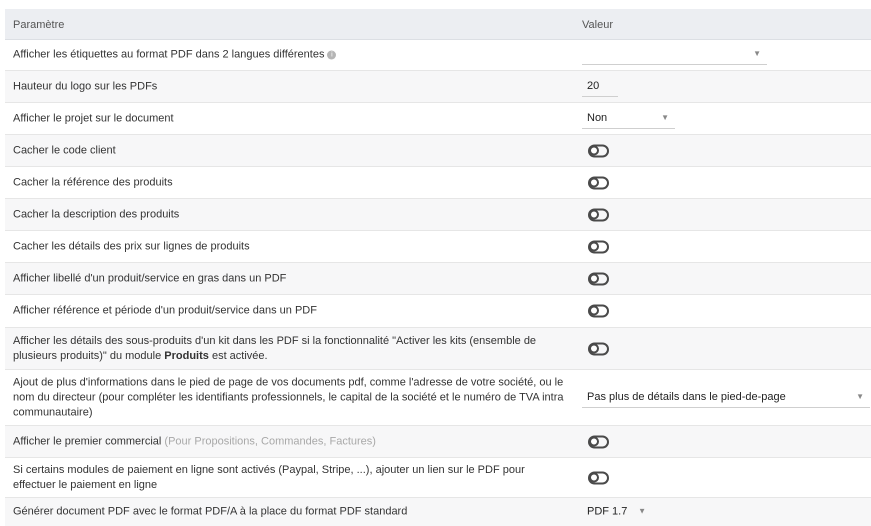 The width and height of the screenshot is (871, 526). I want to click on table-row: Cacher la description des produits, so click(438, 215).